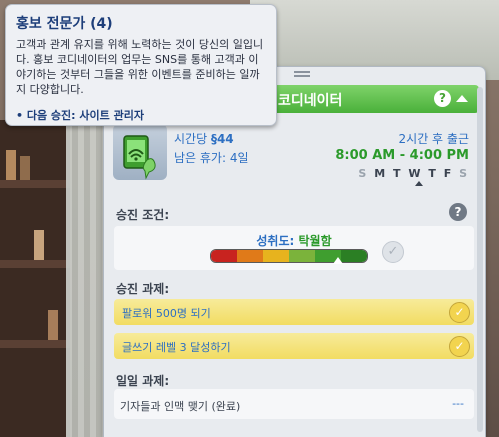  Describe the element at coordinates (315, 241) in the screenshot. I see `performance-level: 탁월함` at that location.